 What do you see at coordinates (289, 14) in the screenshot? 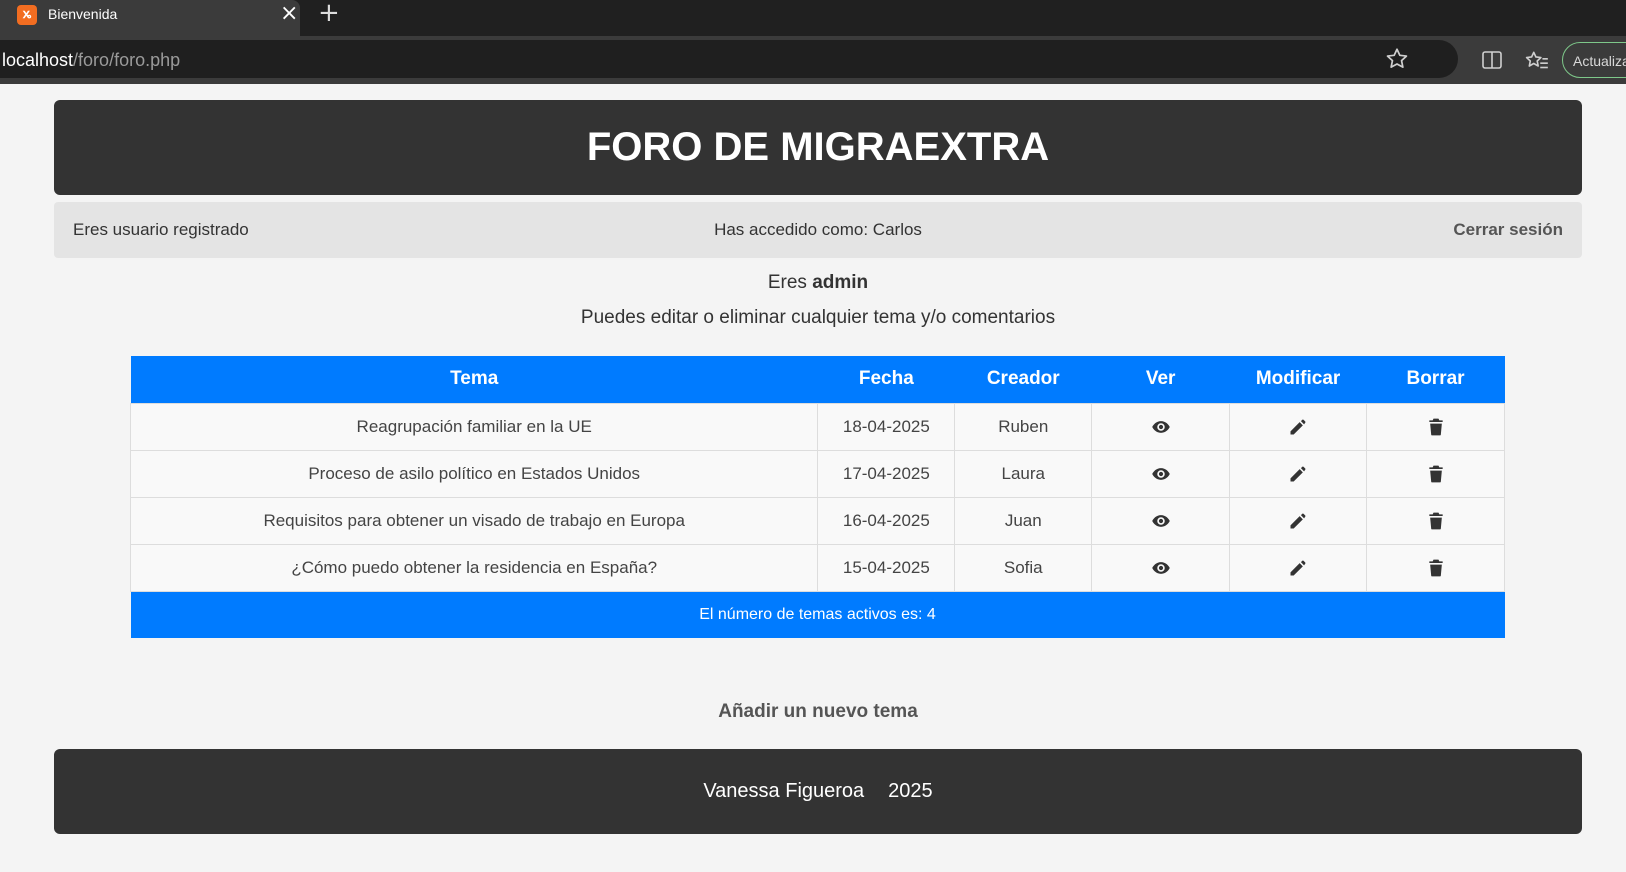
I see `close-icon: ×` at bounding box center [289, 14].